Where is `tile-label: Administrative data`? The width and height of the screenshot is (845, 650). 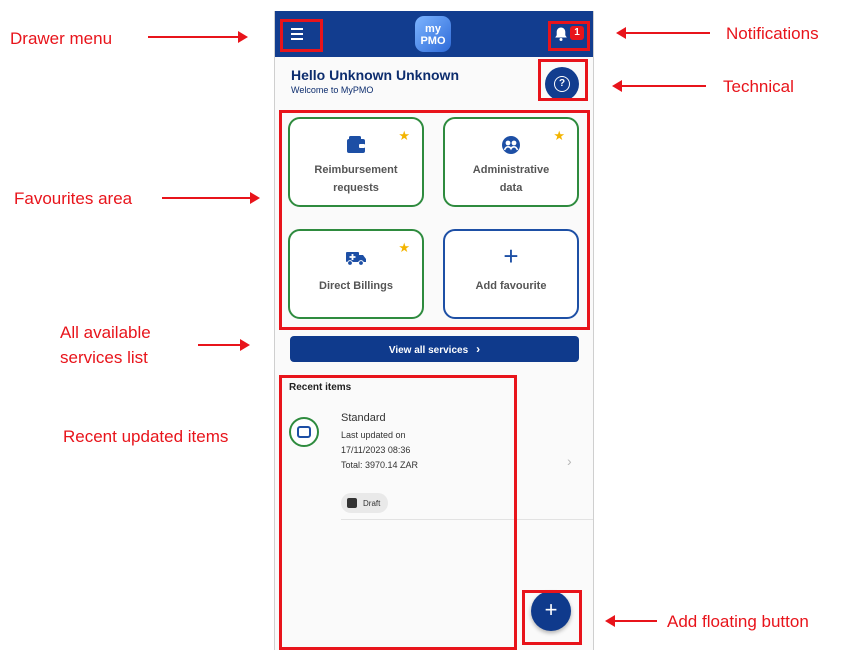
tile-label: Administrative data is located at coordinates (511, 179).